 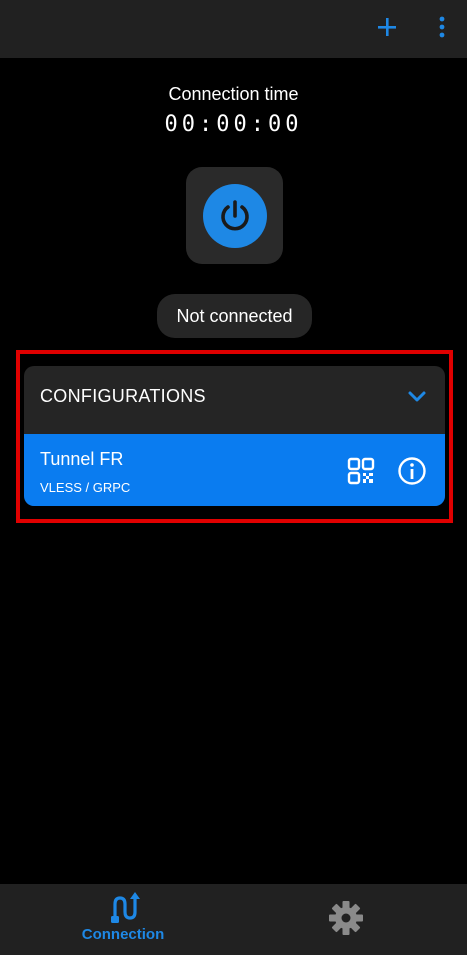 I want to click on more-options-button, so click(x=442, y=27).